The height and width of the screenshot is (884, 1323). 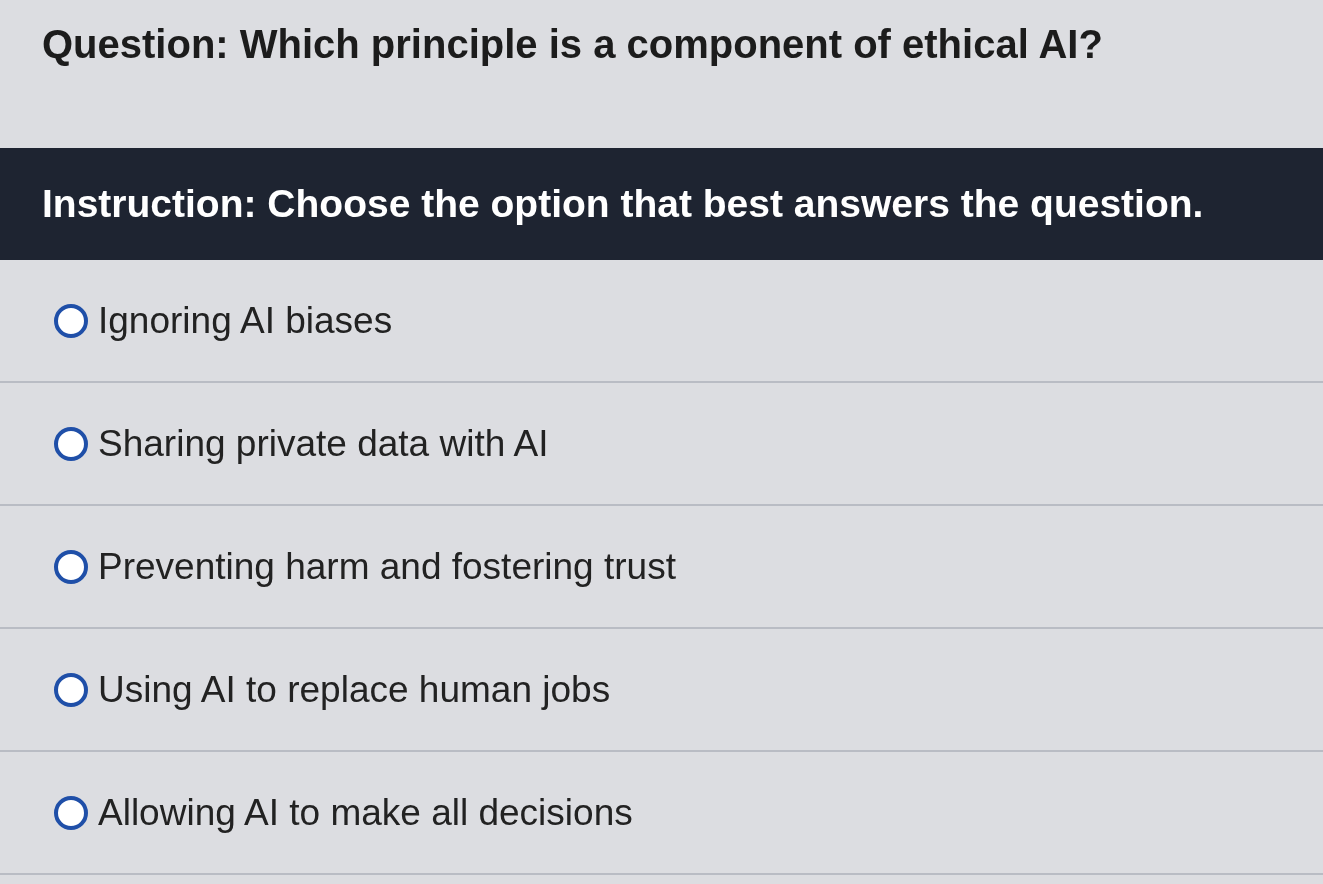 What do you see at coordinates (343, 812) in the screenshot?
I see `answer-option: Allowing AI to make all decisions` at bounding box center [343, 812].